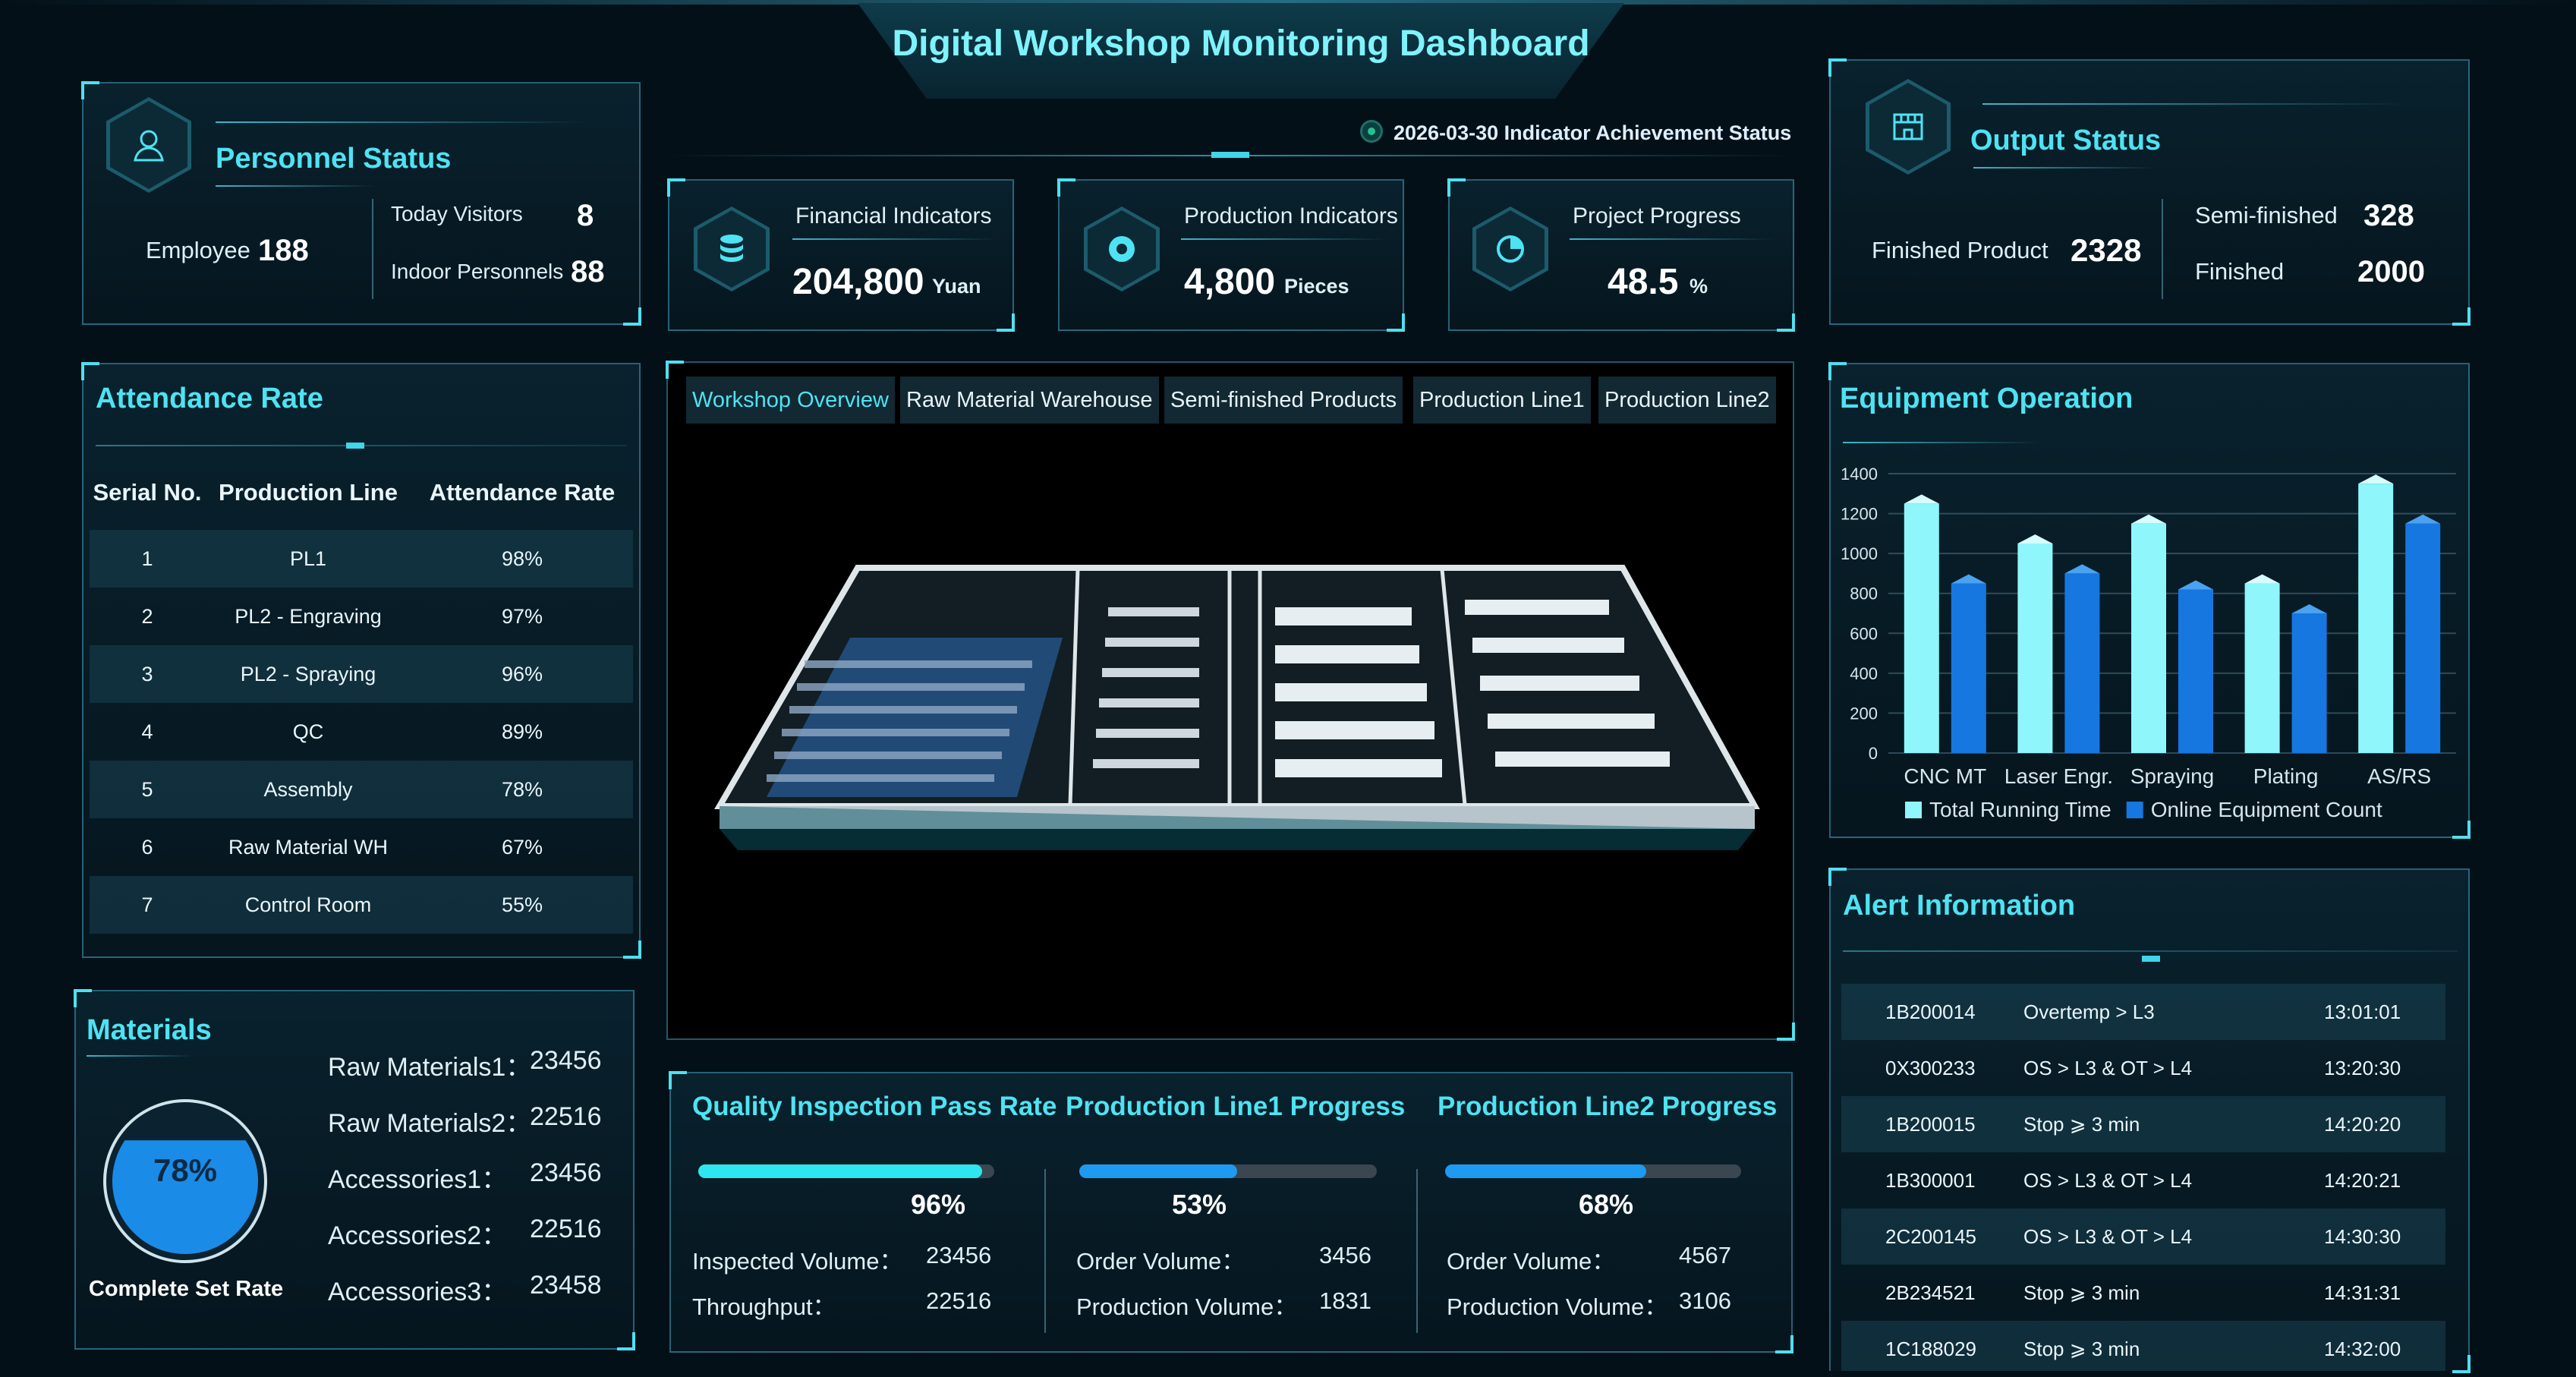 The height and width of the screenshot is (1377, 2576). I want to click on table-cell: 55%, so click(522, 905).